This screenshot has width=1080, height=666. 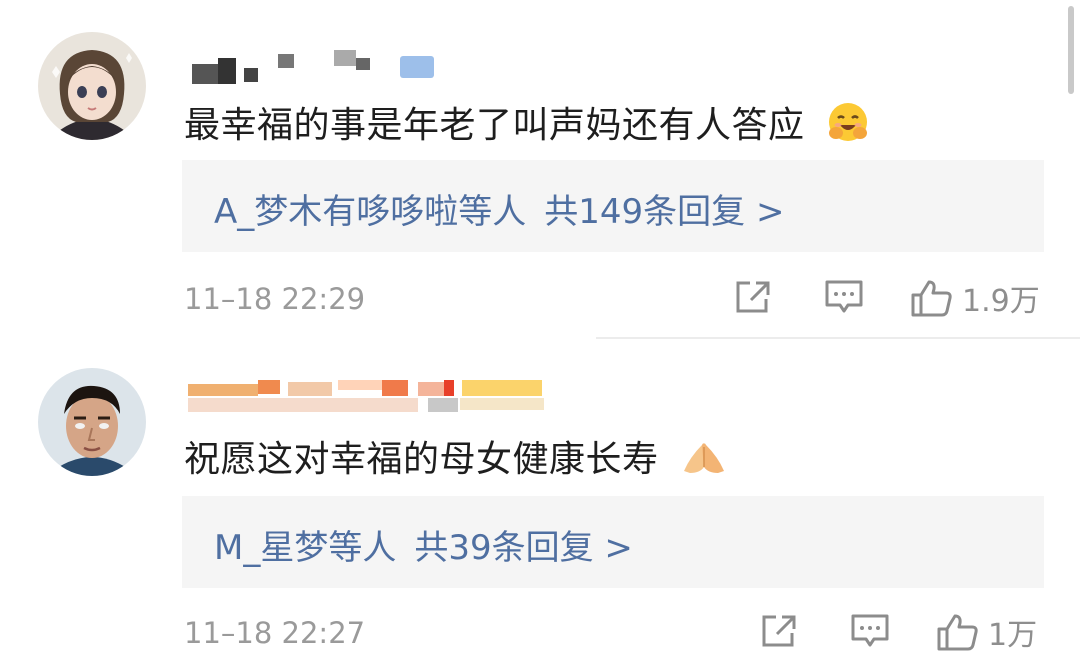 What do you see at coordinates (494, 125) in the screenshot?
I see `comment-text-content: 最幸福的事是年老了叫声妈还有人答应` at bounding box center [494, 125].